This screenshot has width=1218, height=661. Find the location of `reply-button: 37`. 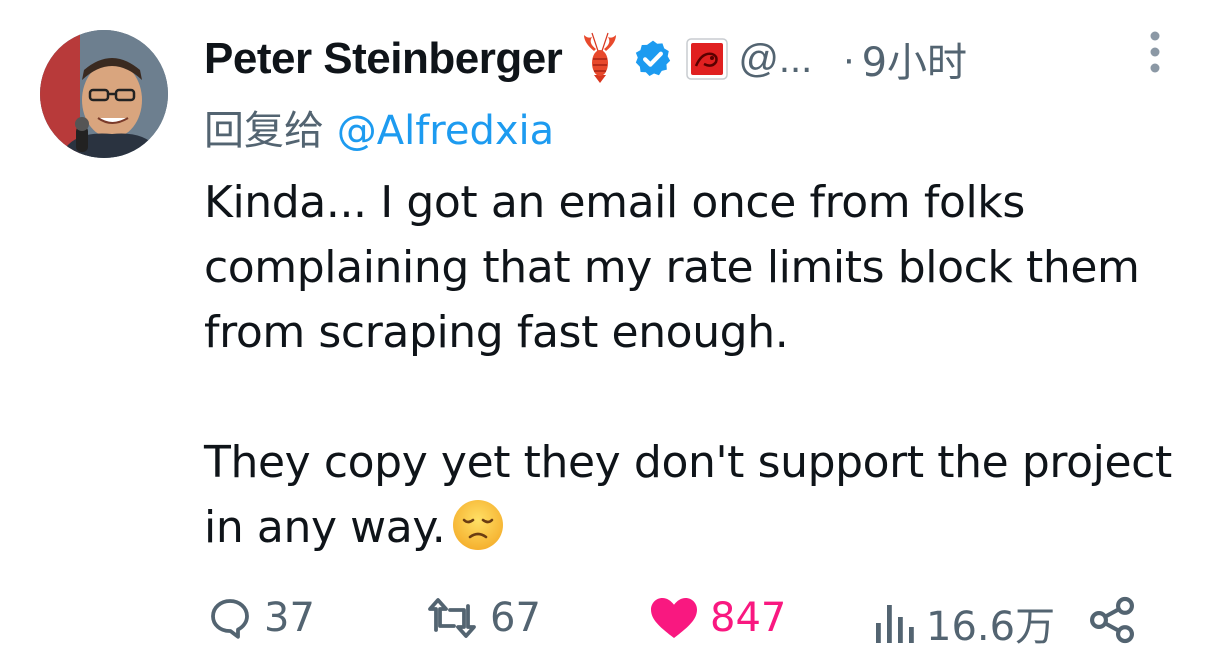

reply-button: 37 is located at coordinates (260, 618).